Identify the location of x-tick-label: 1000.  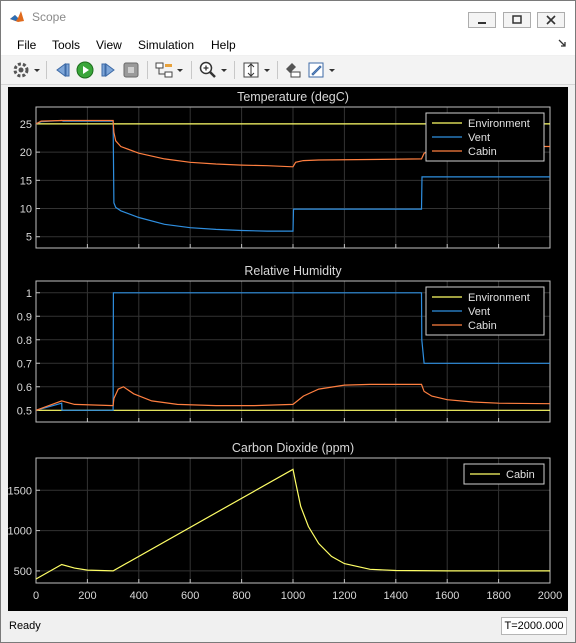
(293, 596).